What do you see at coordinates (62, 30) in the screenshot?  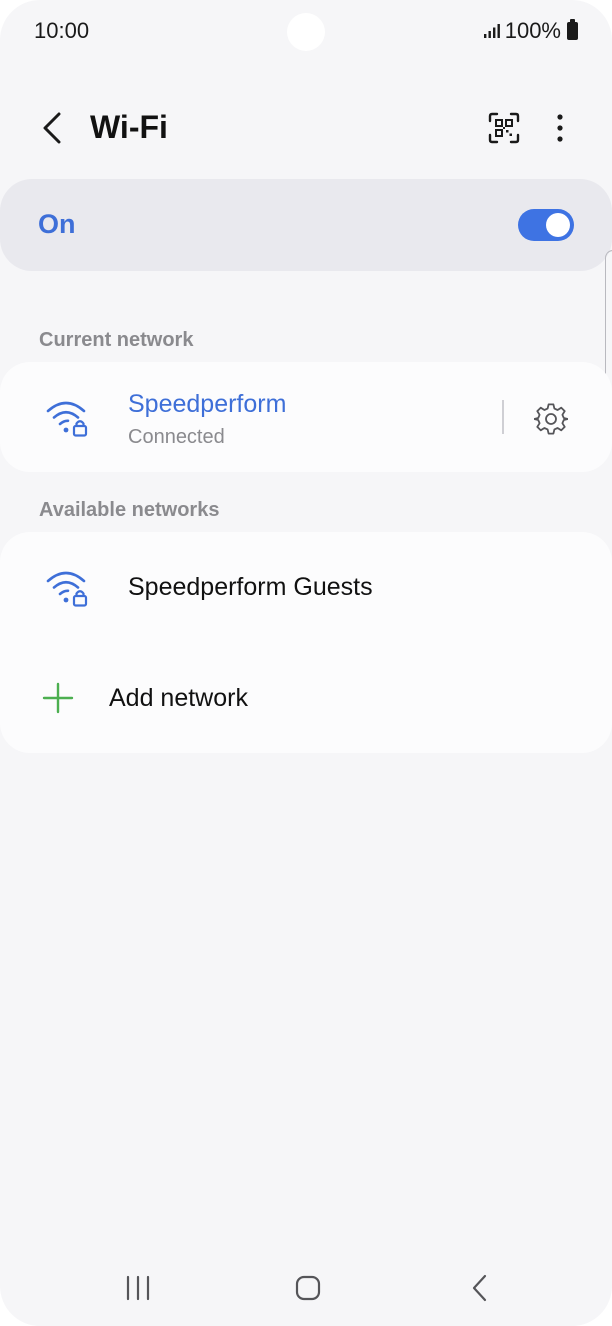 I see `status-time: 10:00` at bounding box center [62, 30].